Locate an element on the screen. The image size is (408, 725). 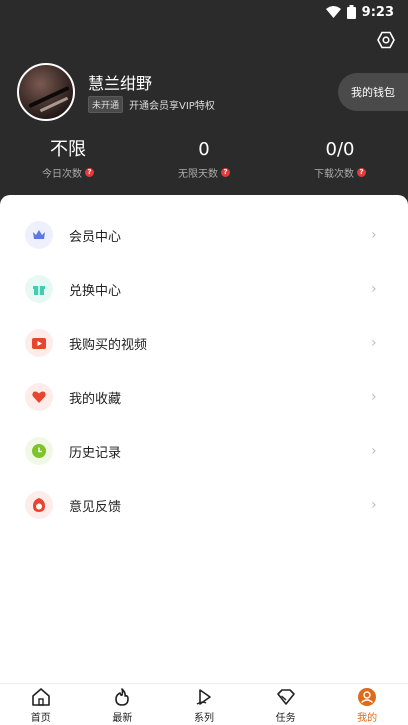
menu-item-purchased-videos: 我购买的视频 › is located at coordinates (204, 343).